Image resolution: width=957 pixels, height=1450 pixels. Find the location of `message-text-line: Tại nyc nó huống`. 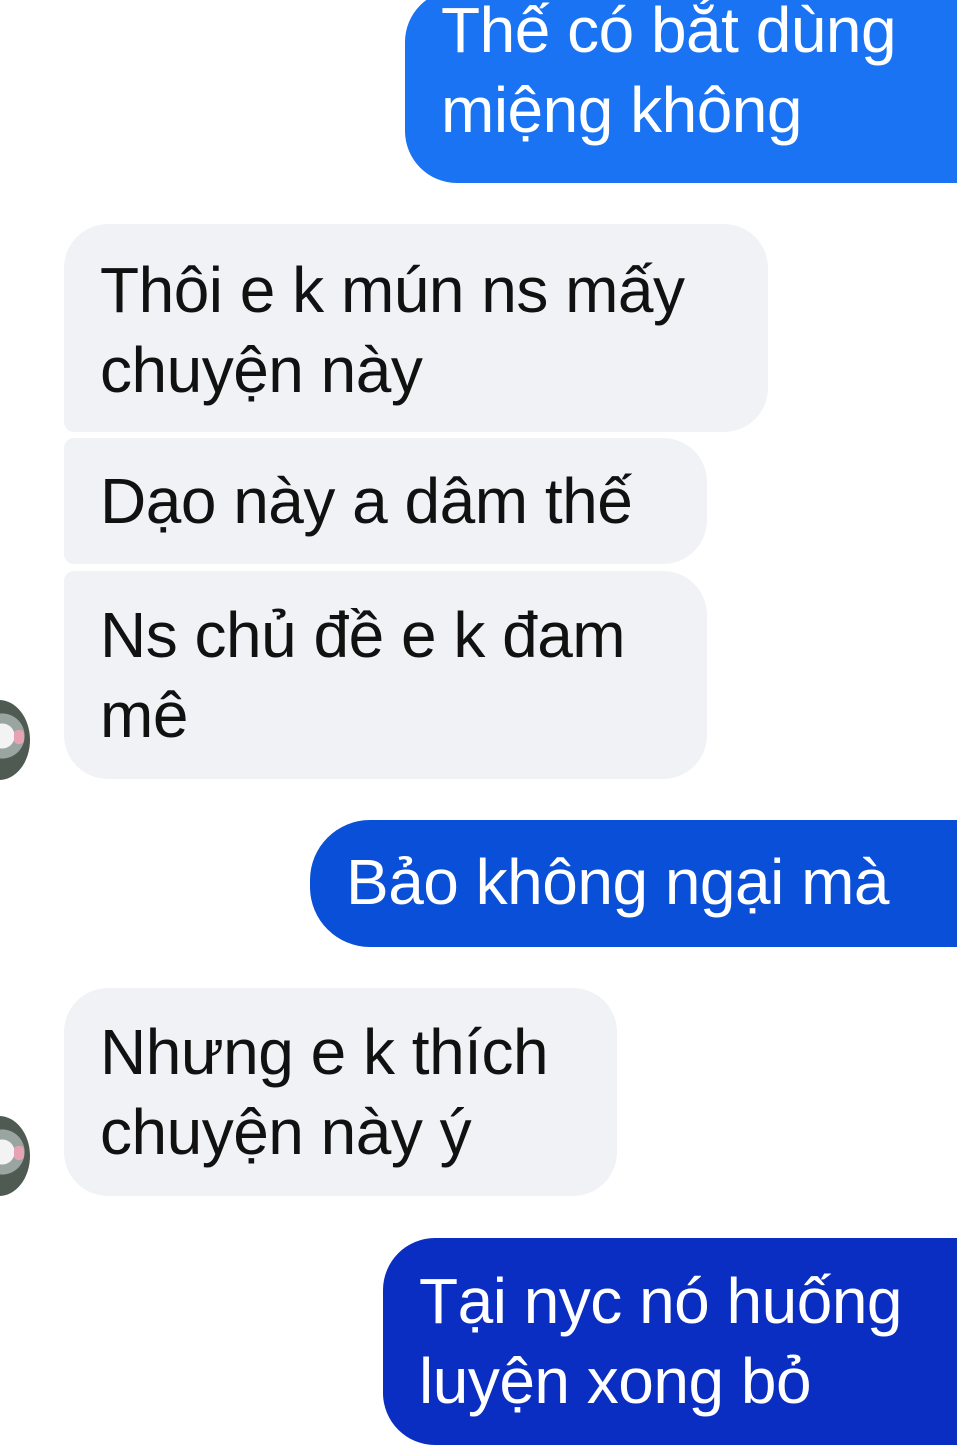

message-text-line: Tại nyc nó huống is located at coordinates (661, 1301).